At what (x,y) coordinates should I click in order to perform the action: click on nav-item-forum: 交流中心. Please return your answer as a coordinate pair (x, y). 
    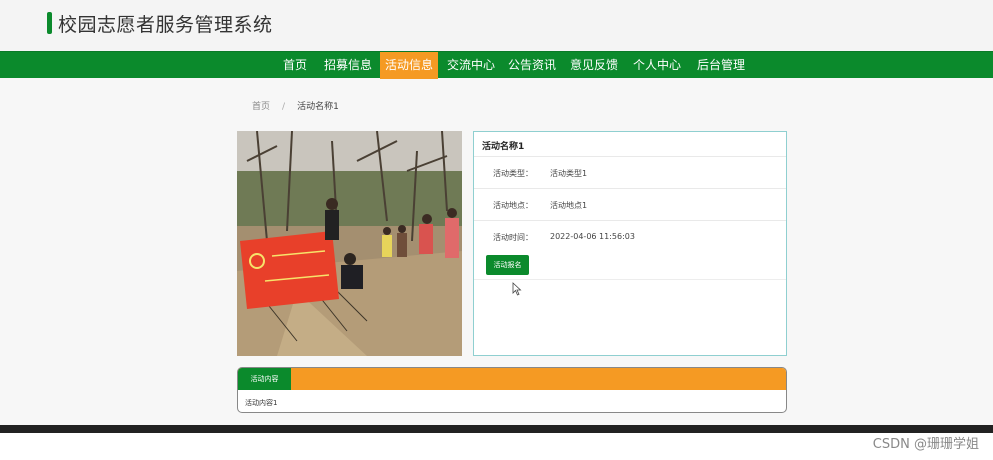
    Looking at the image, I should click on (471, 65).